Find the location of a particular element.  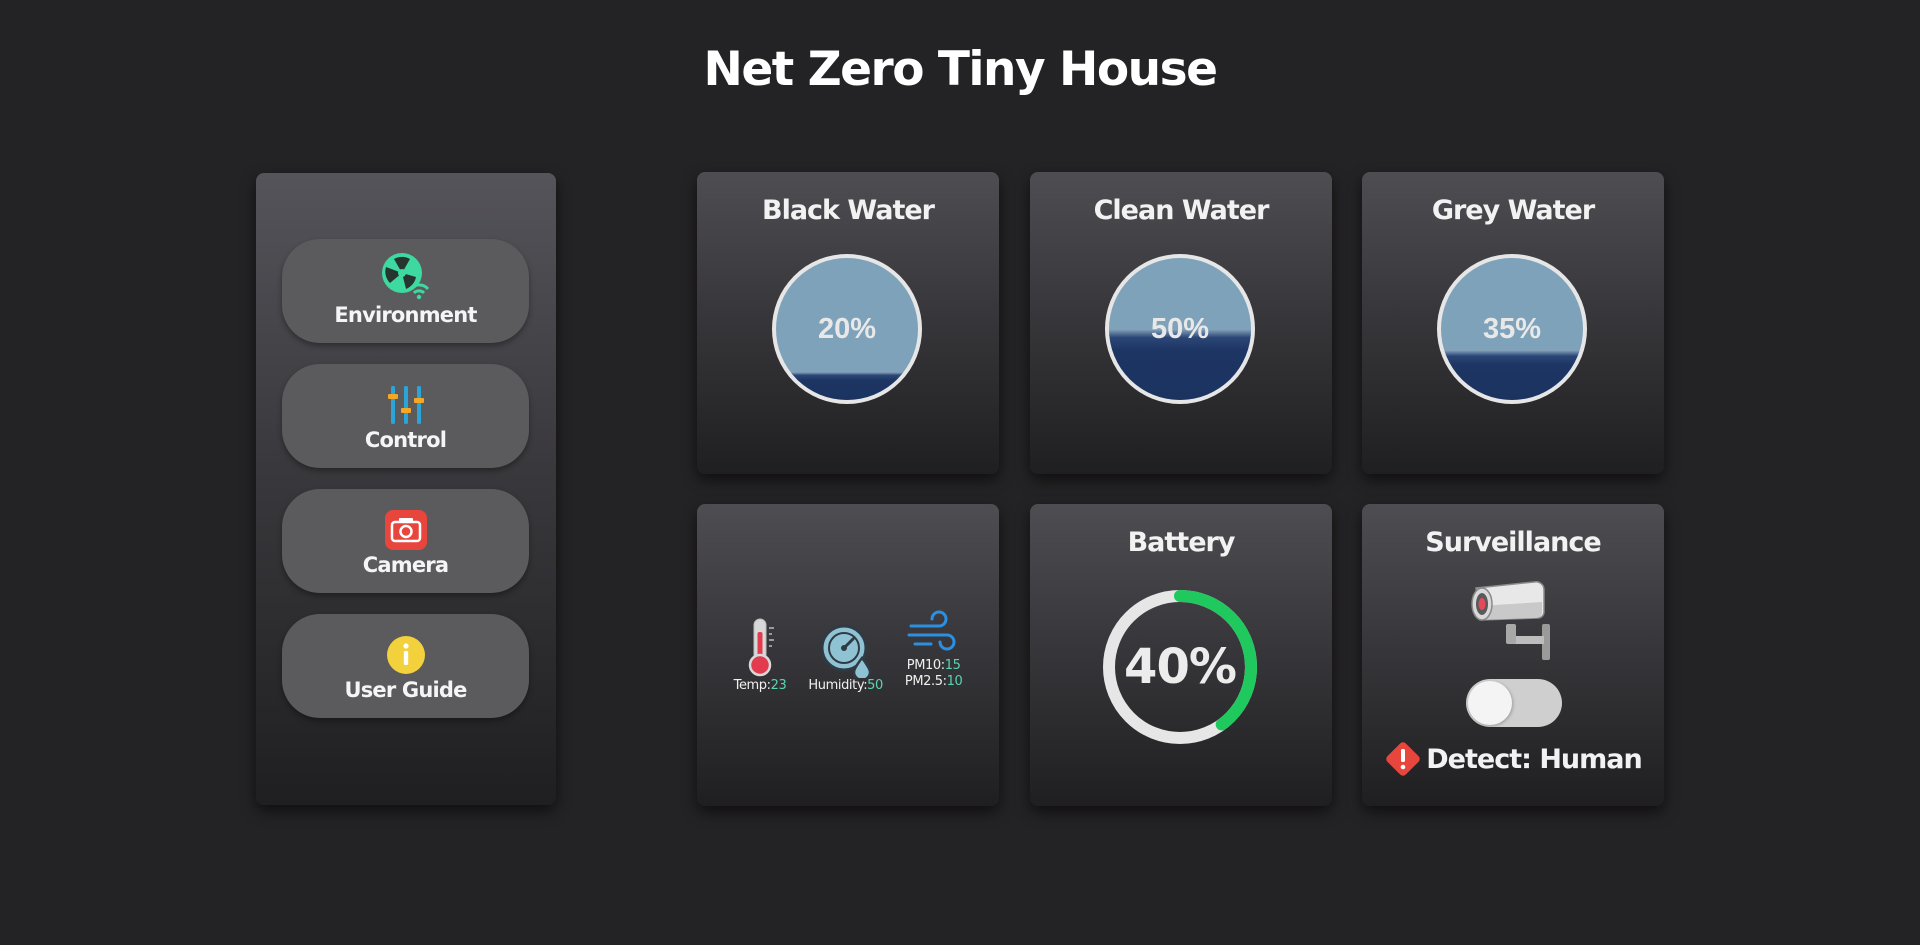

humidity-reading: Humidity:50 is located at coordinates (845, 655).